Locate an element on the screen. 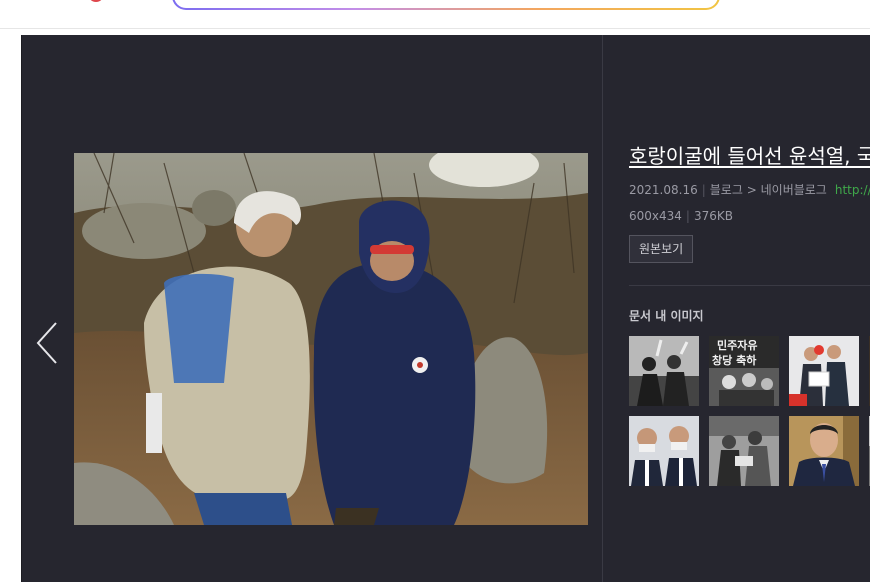 The image size is (870, 582). image-meta: 2021.08.16|블로그 > 네이버블로그 http://b is located at coordinates (749, 189).